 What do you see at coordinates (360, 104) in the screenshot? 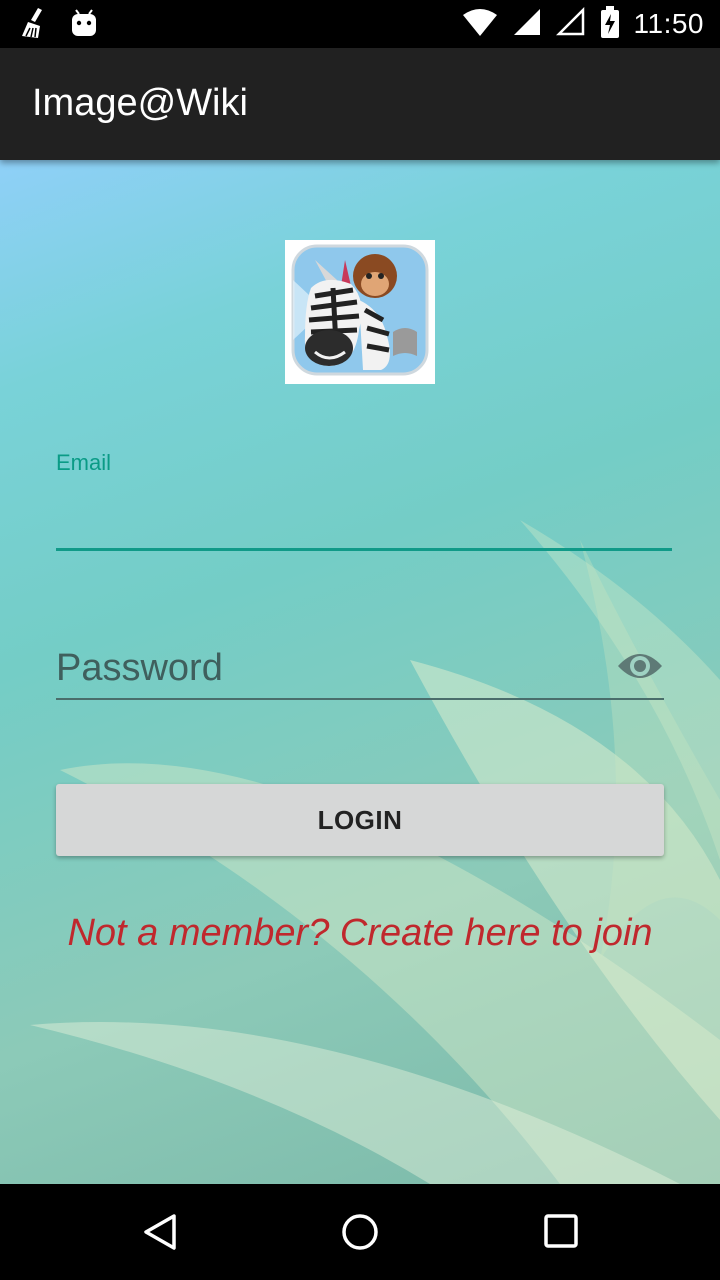
I see `app-bar: Image@Wiki` at bounding box center [360, 104].